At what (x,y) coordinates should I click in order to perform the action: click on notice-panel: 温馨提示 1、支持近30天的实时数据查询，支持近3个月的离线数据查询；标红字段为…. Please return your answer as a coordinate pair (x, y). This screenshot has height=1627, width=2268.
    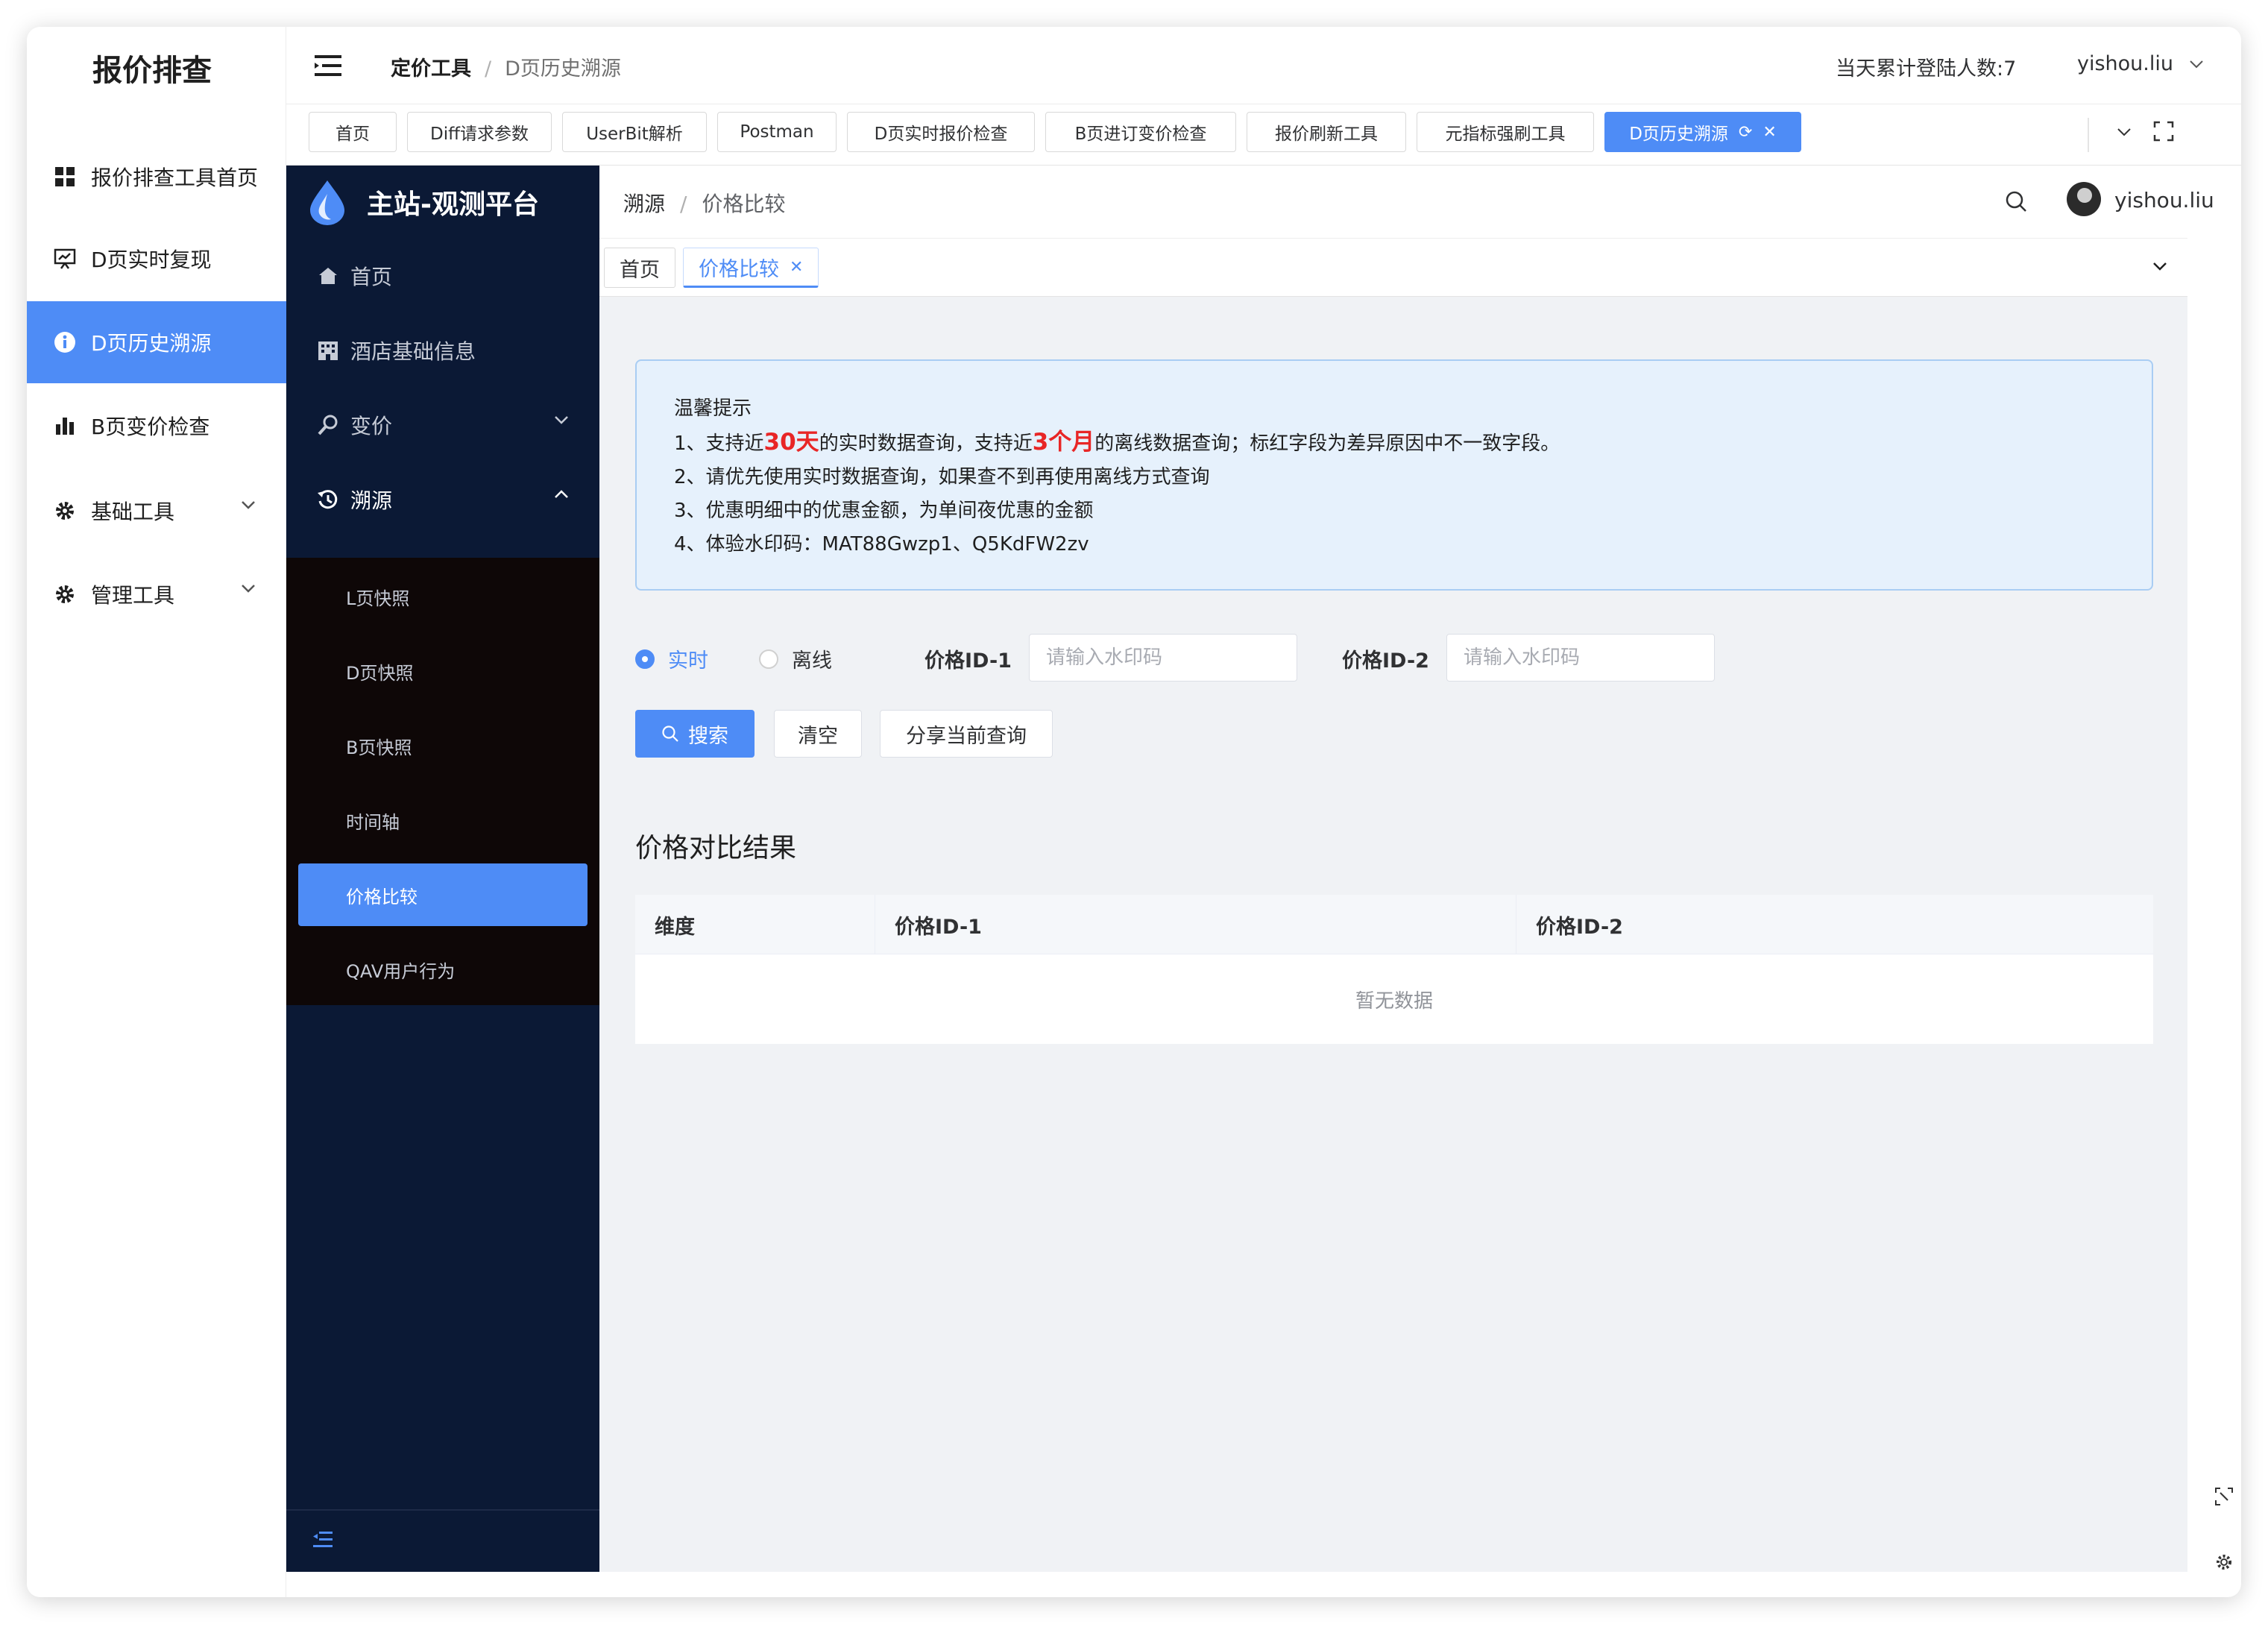
    Looking at the image, I should click on (1394, 475).